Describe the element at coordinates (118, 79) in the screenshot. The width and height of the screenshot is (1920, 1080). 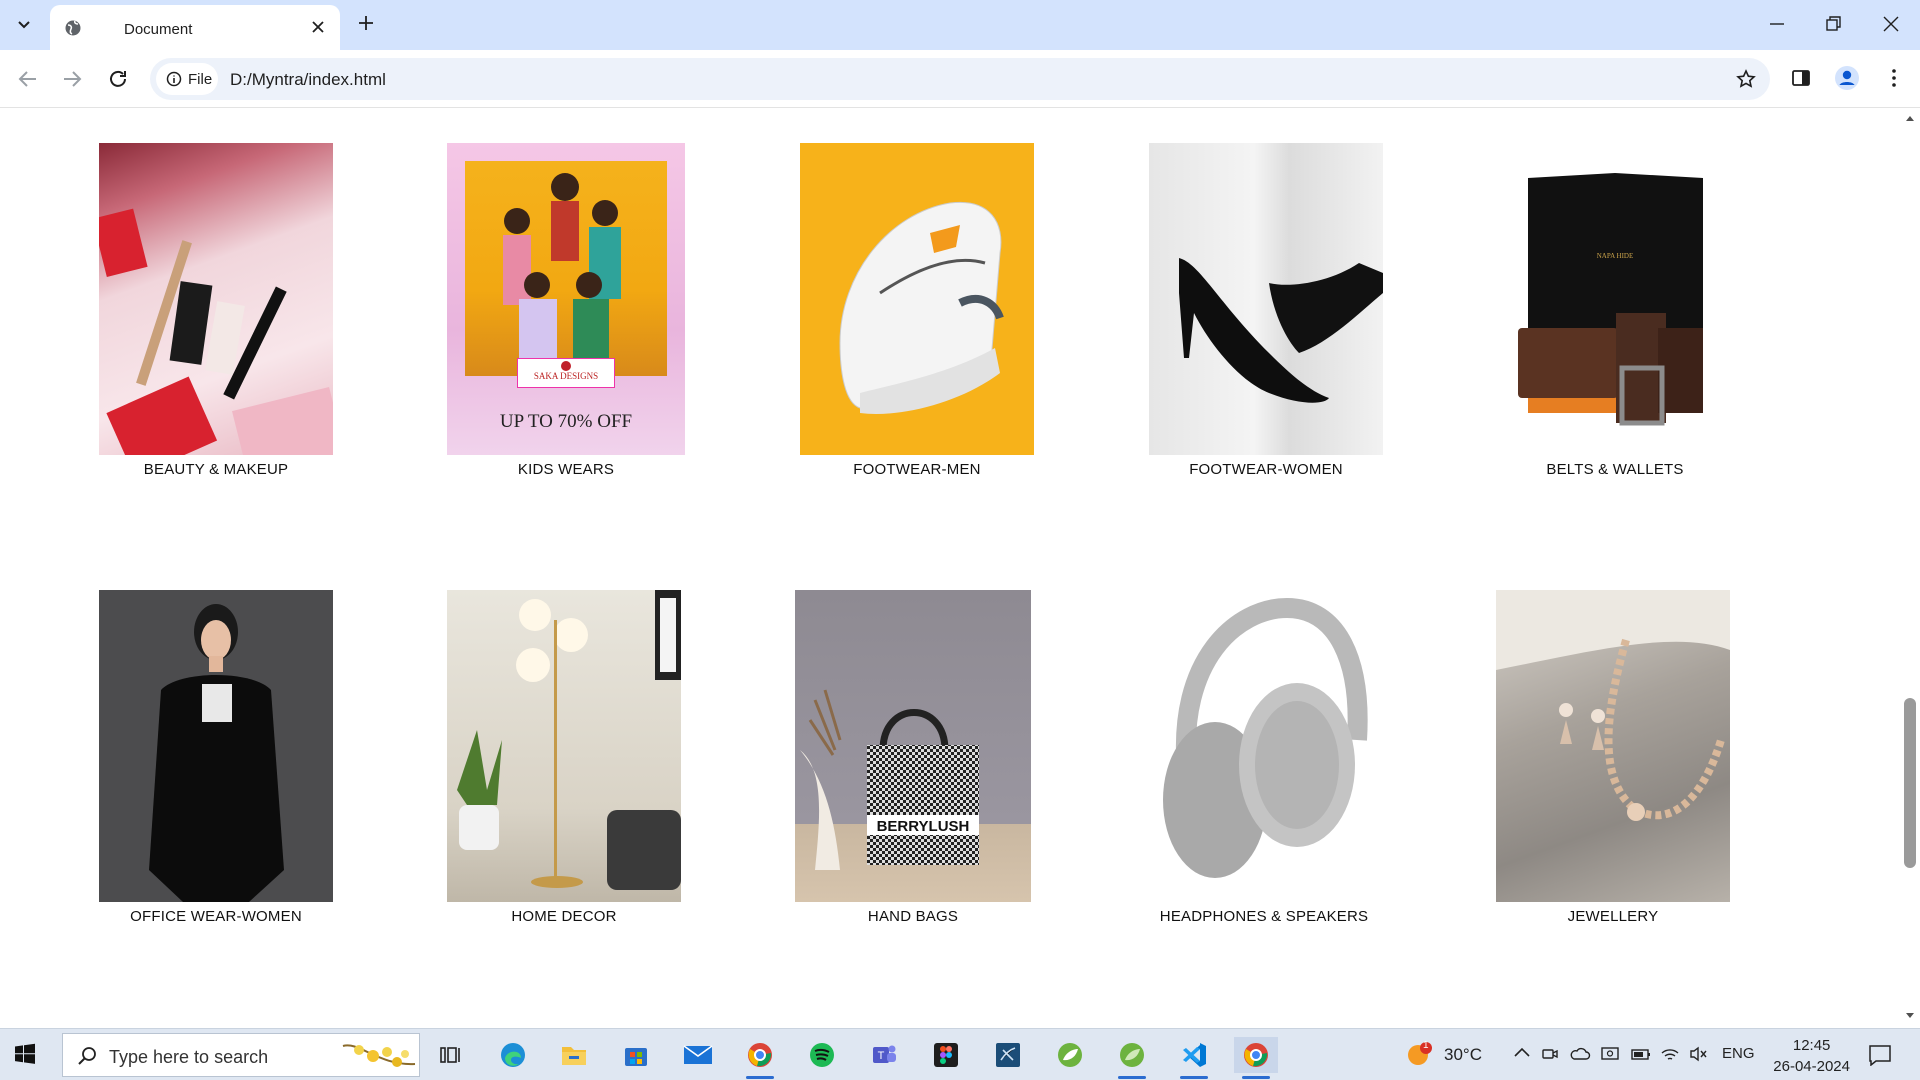
I see `reload-icon` at that location.